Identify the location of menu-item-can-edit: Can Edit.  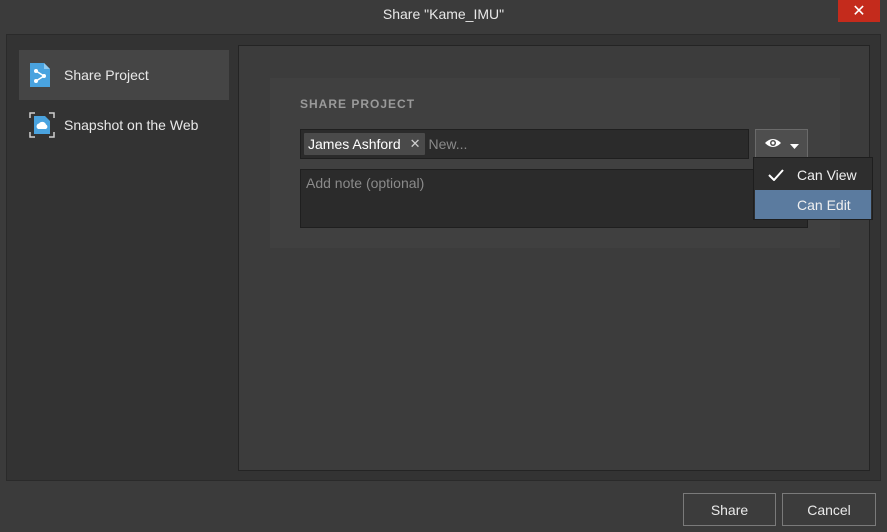
(813, 204).